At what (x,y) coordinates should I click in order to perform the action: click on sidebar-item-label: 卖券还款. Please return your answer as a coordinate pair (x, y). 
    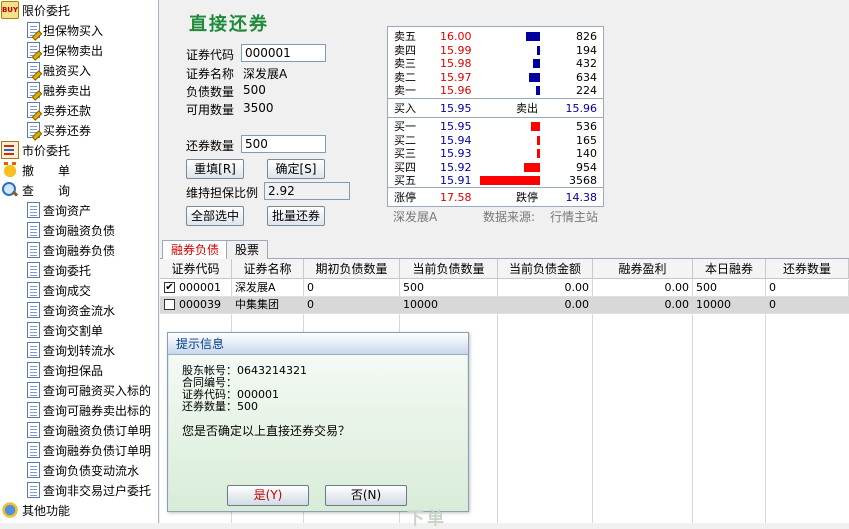
    Looking at the image, I should click on (67, 110).